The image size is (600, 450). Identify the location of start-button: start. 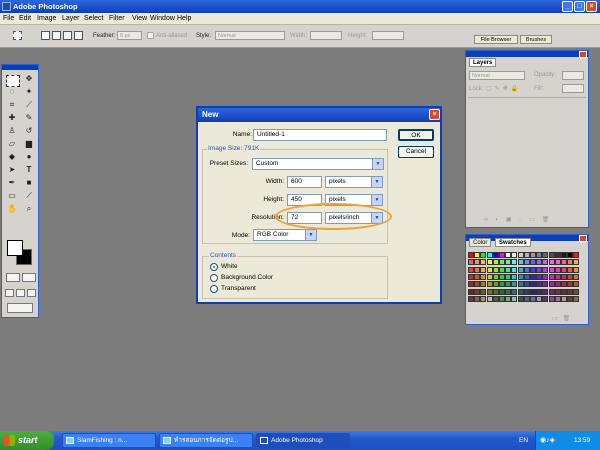
(27, 440).